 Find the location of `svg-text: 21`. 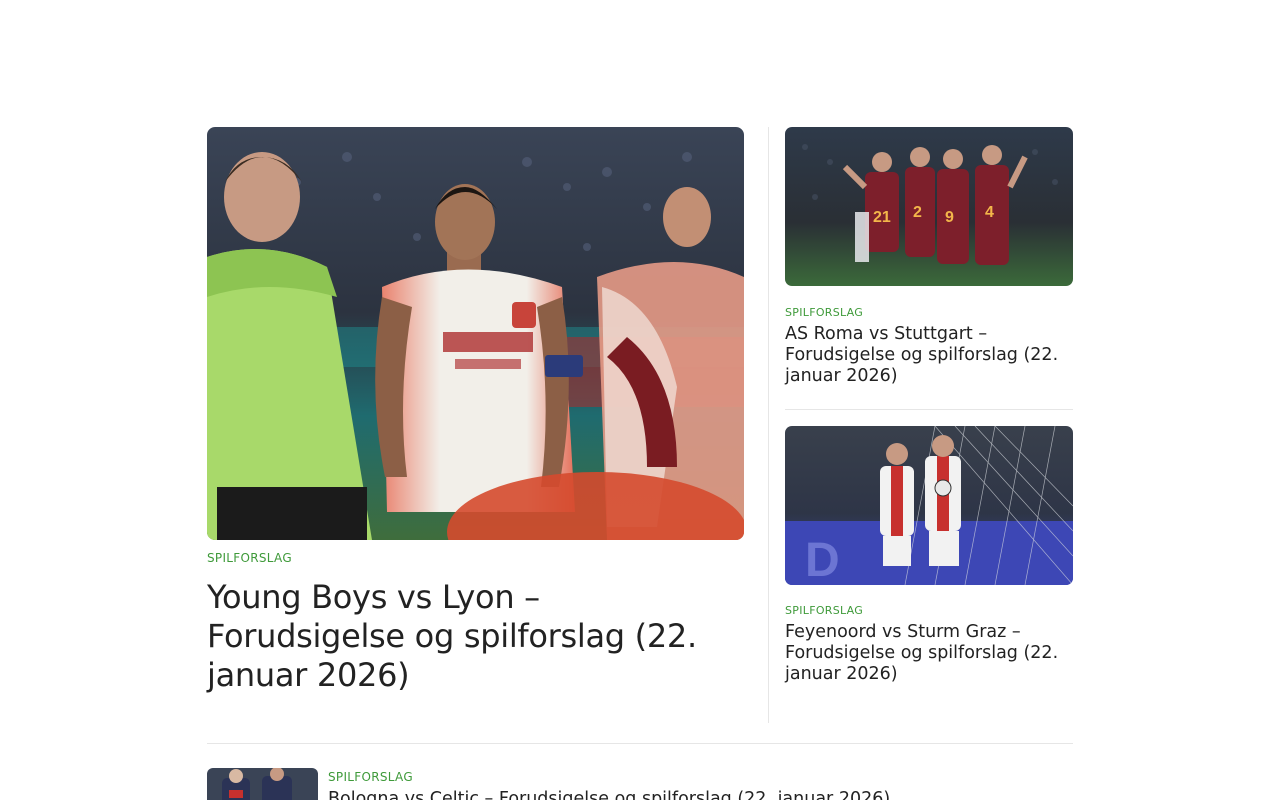

svg-text: 21 is located at coordinates (882, 217).